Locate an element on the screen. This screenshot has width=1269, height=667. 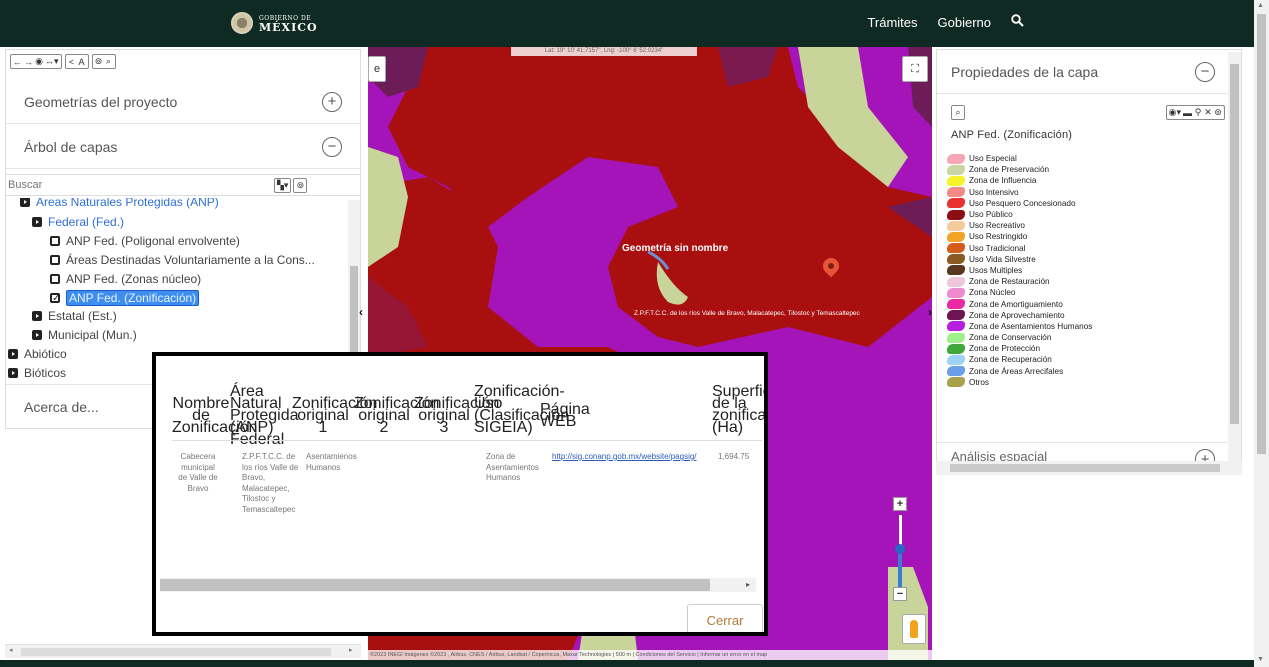
right-horizontal-scrollbar is located at coordinates (1089, 468).